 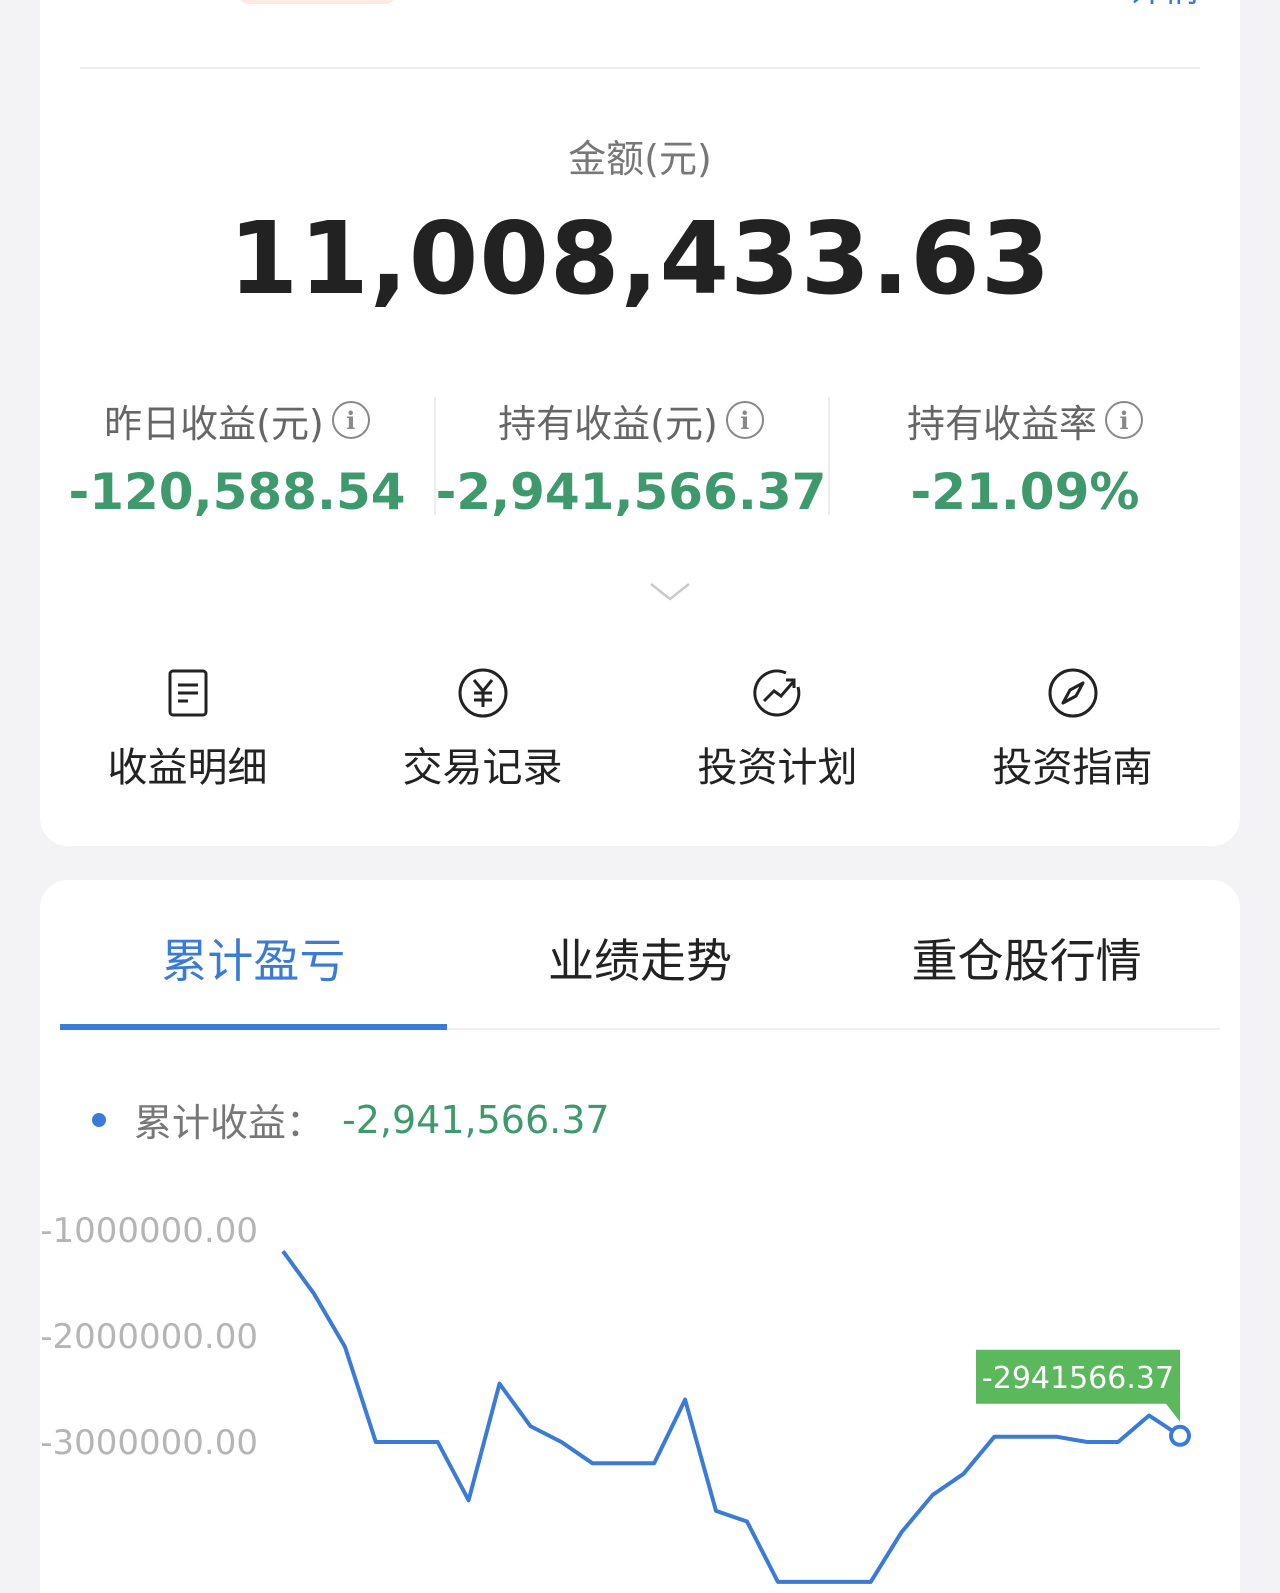 I want to click on amount-value: 11,008,433.63, so click(x=640, y=258).